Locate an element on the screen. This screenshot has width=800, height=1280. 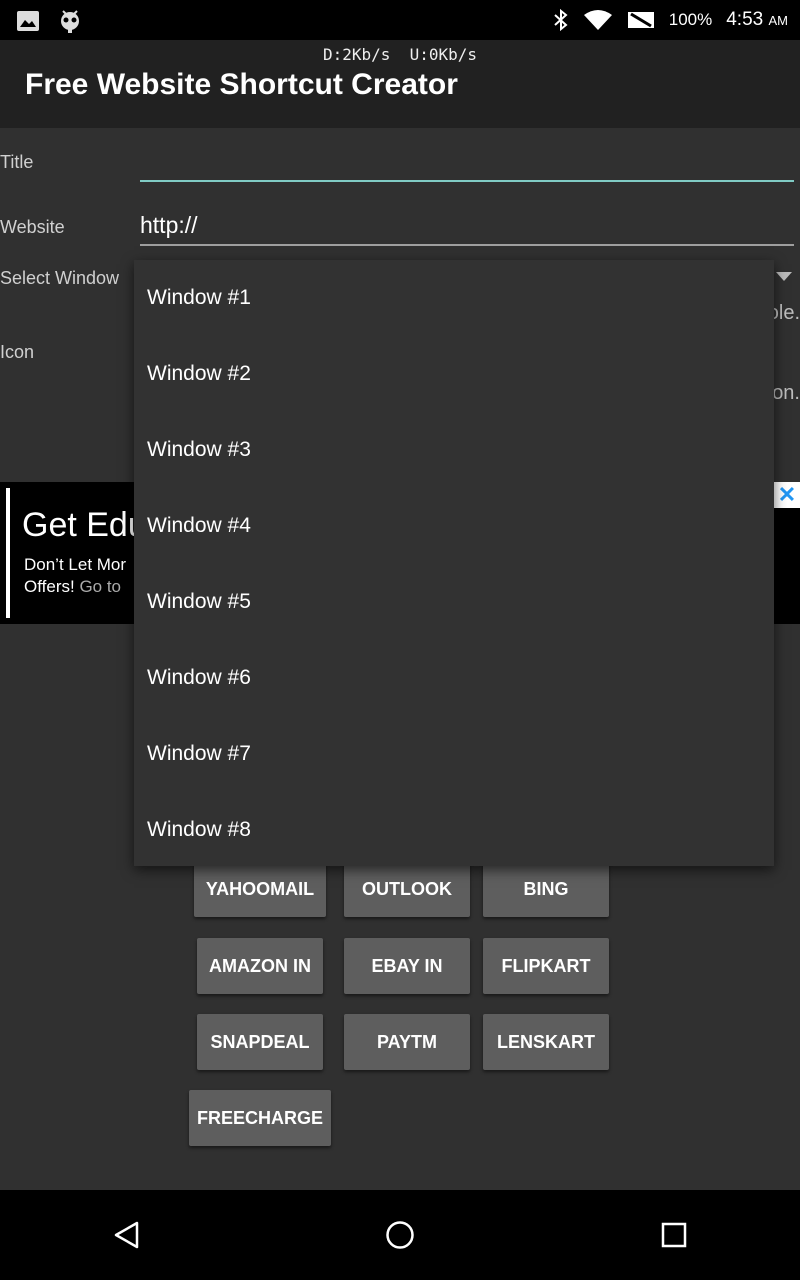
paytm-button: PAYTM is located at coordinates (407, 1042).